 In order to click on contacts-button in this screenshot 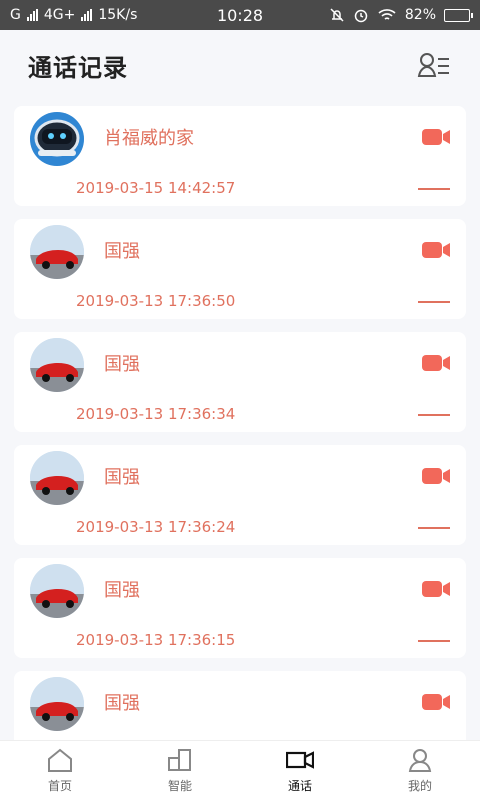, I will do `click(434, 65)`.